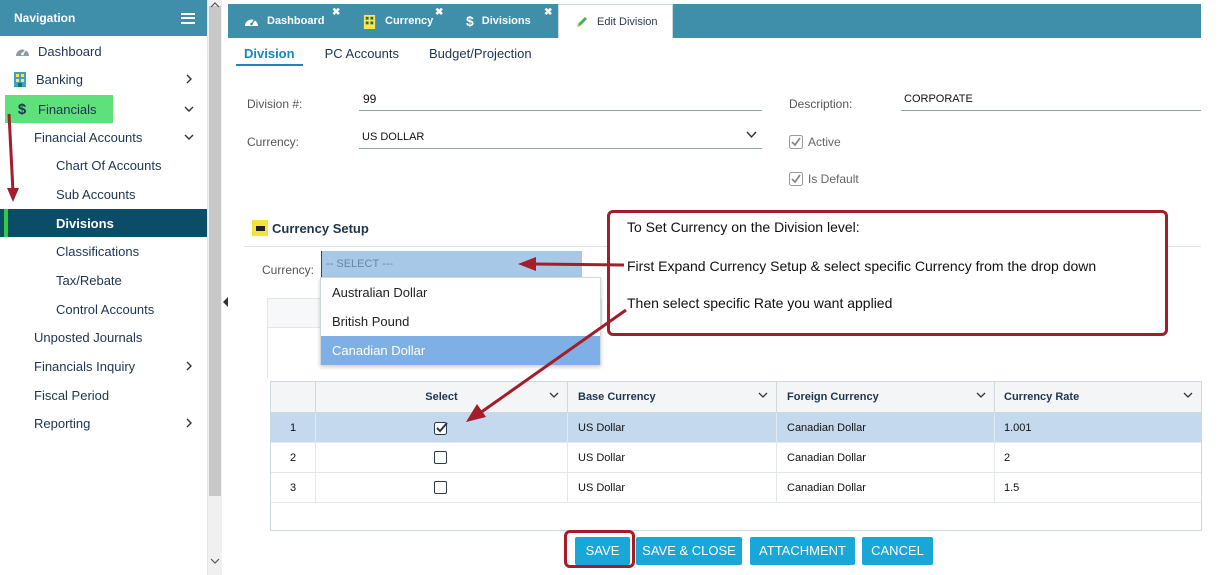  What do you see at coordinates (409, 21) in the screenshot?
I see `tab-label: Currency` at bounding box center [409, 21].